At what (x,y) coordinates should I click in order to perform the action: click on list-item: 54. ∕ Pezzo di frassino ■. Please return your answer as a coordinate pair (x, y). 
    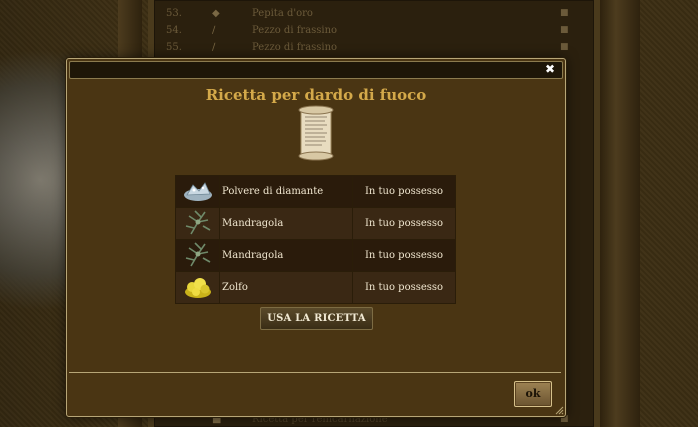
    Looking at the image, I should click on (370, 30).